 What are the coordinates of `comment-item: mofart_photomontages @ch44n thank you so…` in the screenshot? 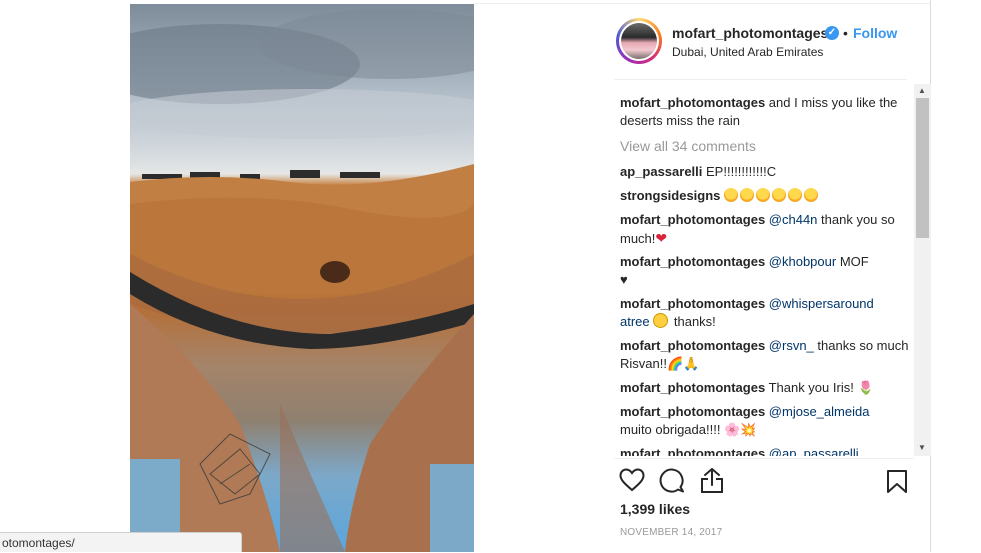 It's located at (765, 229).